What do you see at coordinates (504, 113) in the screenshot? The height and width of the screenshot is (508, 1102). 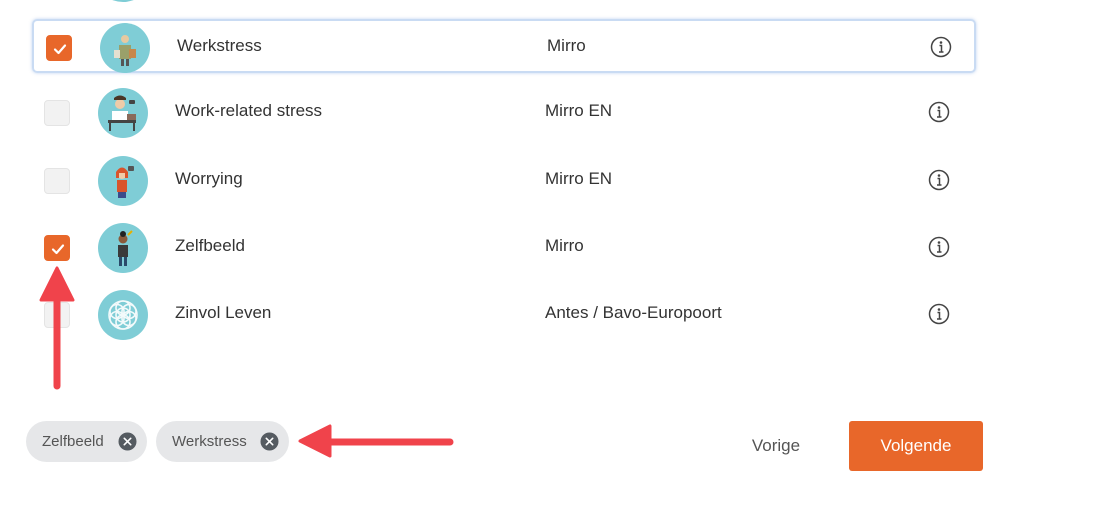 I see `program-row-work-related-stress: Work-related stress Mirro EN` at bounding box center [504, 113].